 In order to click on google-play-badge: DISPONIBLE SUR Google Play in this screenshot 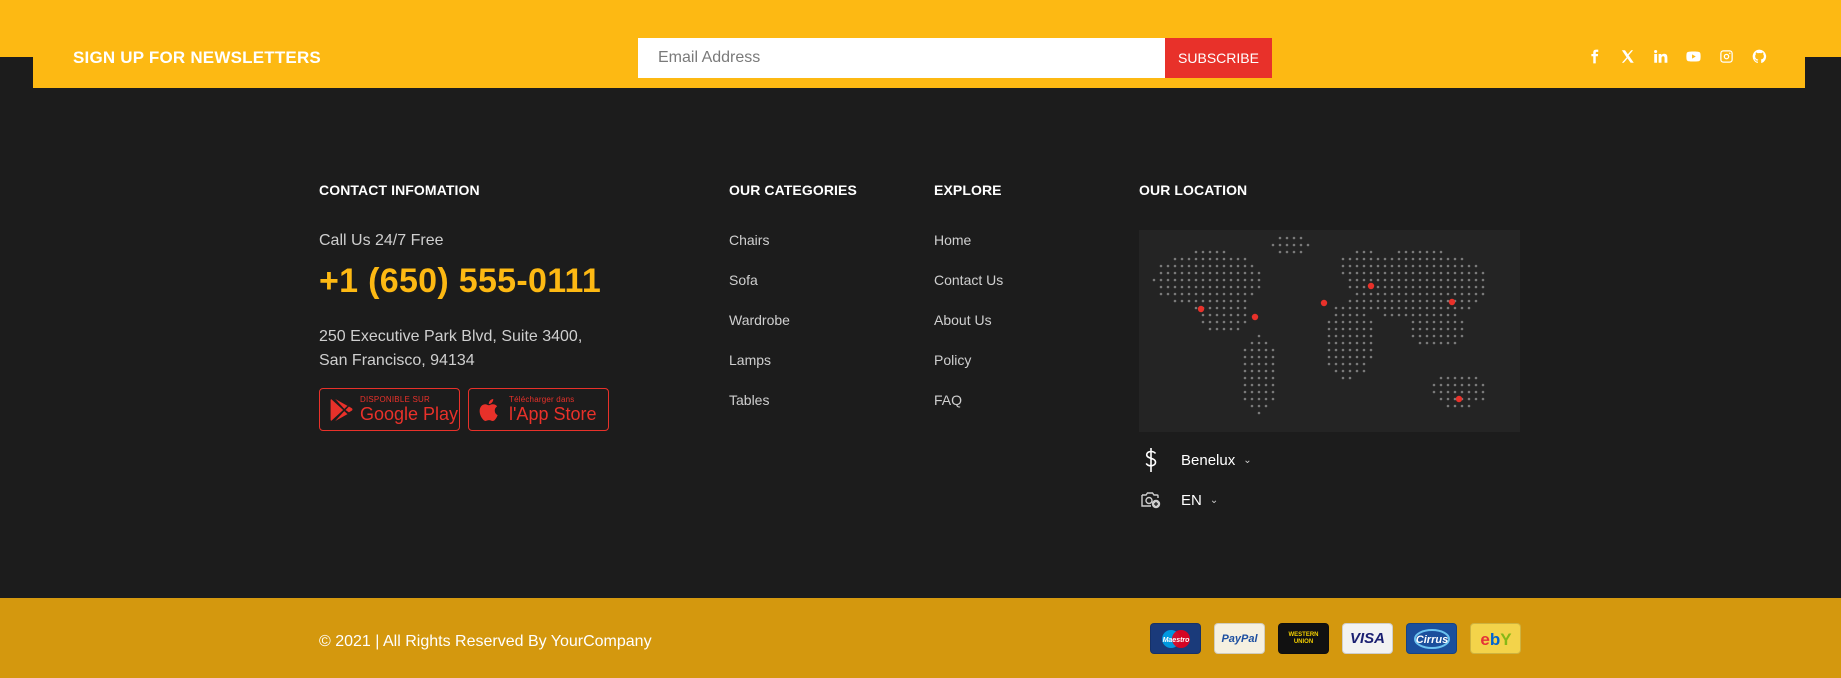, I will do `click(389, 409)`.